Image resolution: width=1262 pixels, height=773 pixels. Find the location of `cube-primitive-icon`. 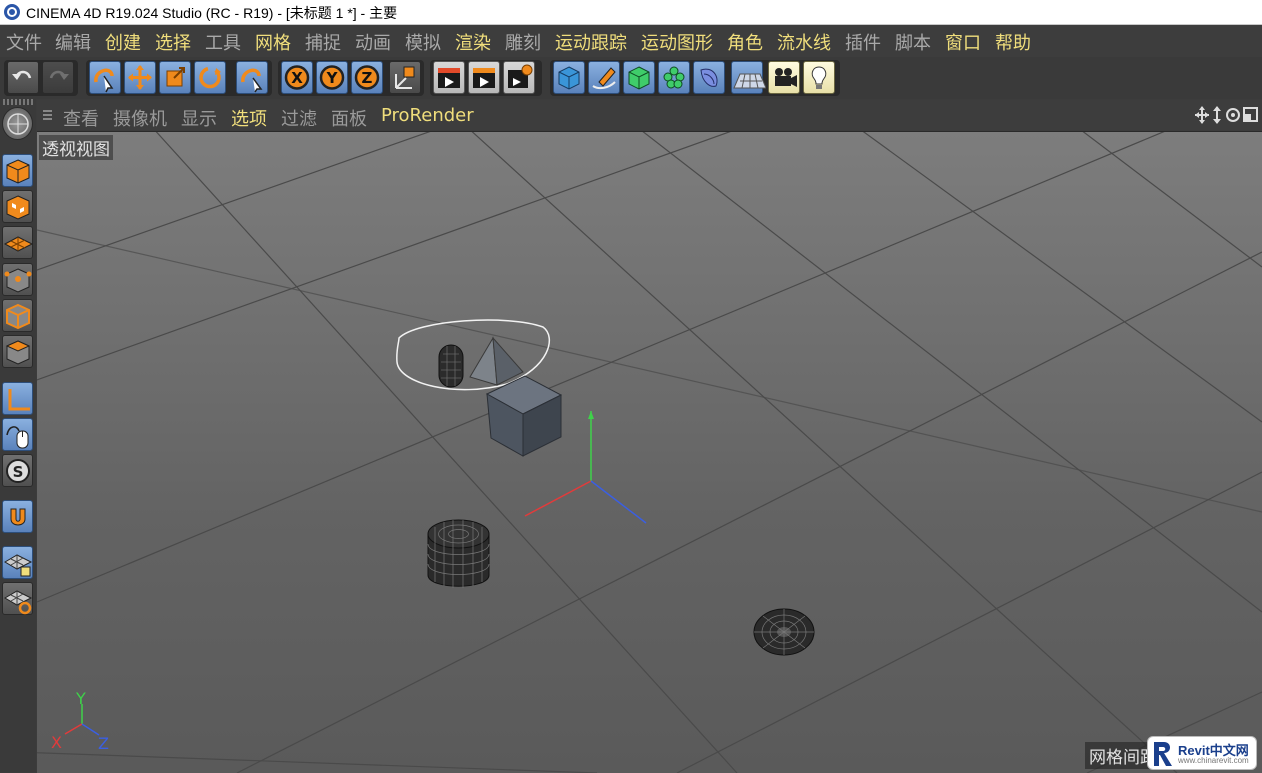

cube-primitive-icon is located at coordinates (569, 78).